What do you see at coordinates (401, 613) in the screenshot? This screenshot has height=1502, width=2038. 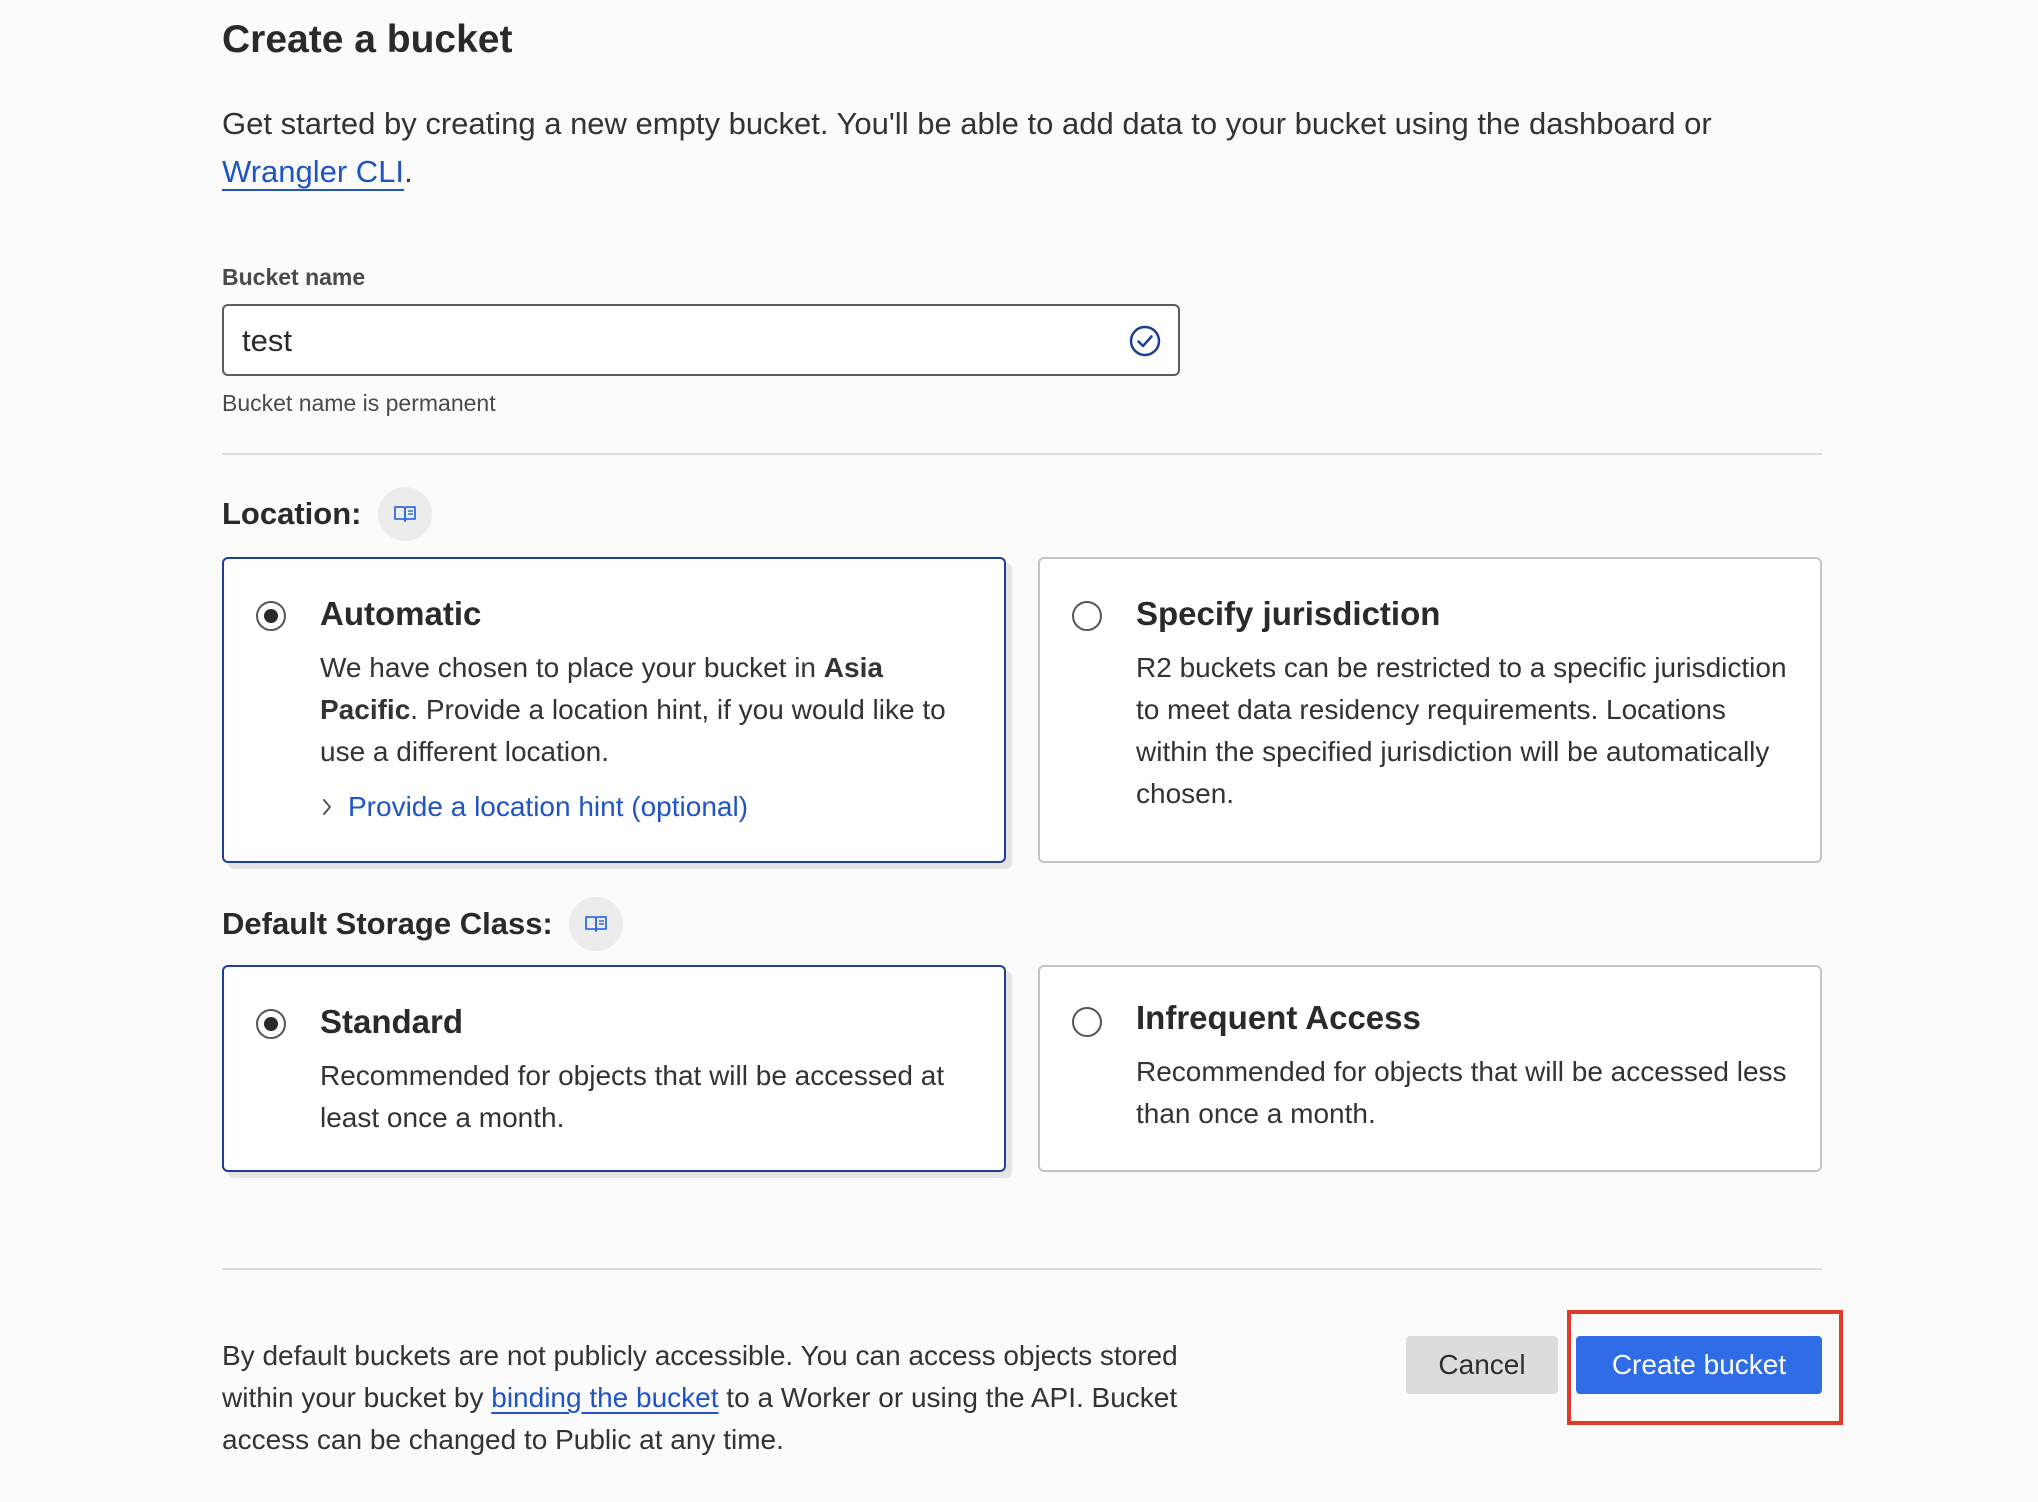 I see `automatic-title: Automatic` at bounding box center [401, 613].